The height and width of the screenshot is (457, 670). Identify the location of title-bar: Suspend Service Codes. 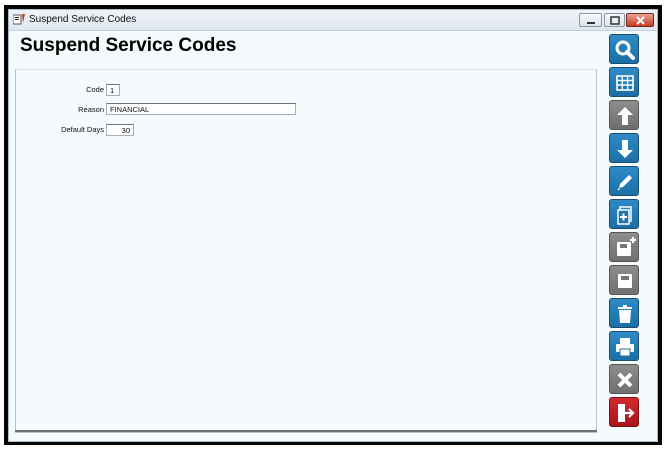
(333, 20).